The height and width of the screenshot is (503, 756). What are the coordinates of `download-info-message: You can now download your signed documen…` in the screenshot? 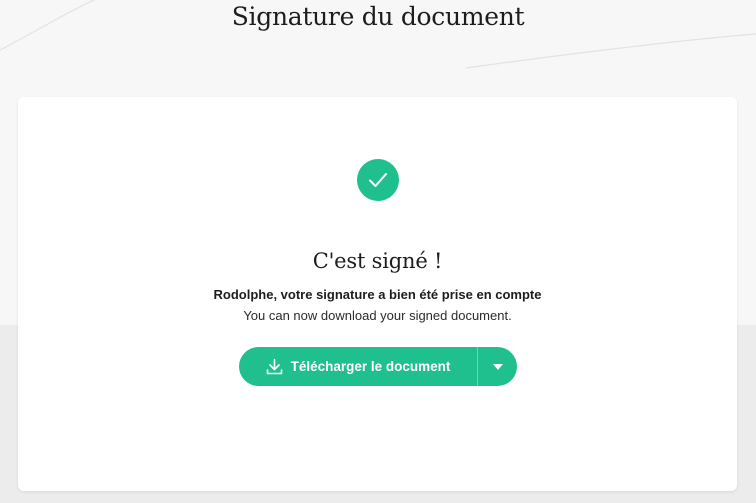 It's located at (377, 315).